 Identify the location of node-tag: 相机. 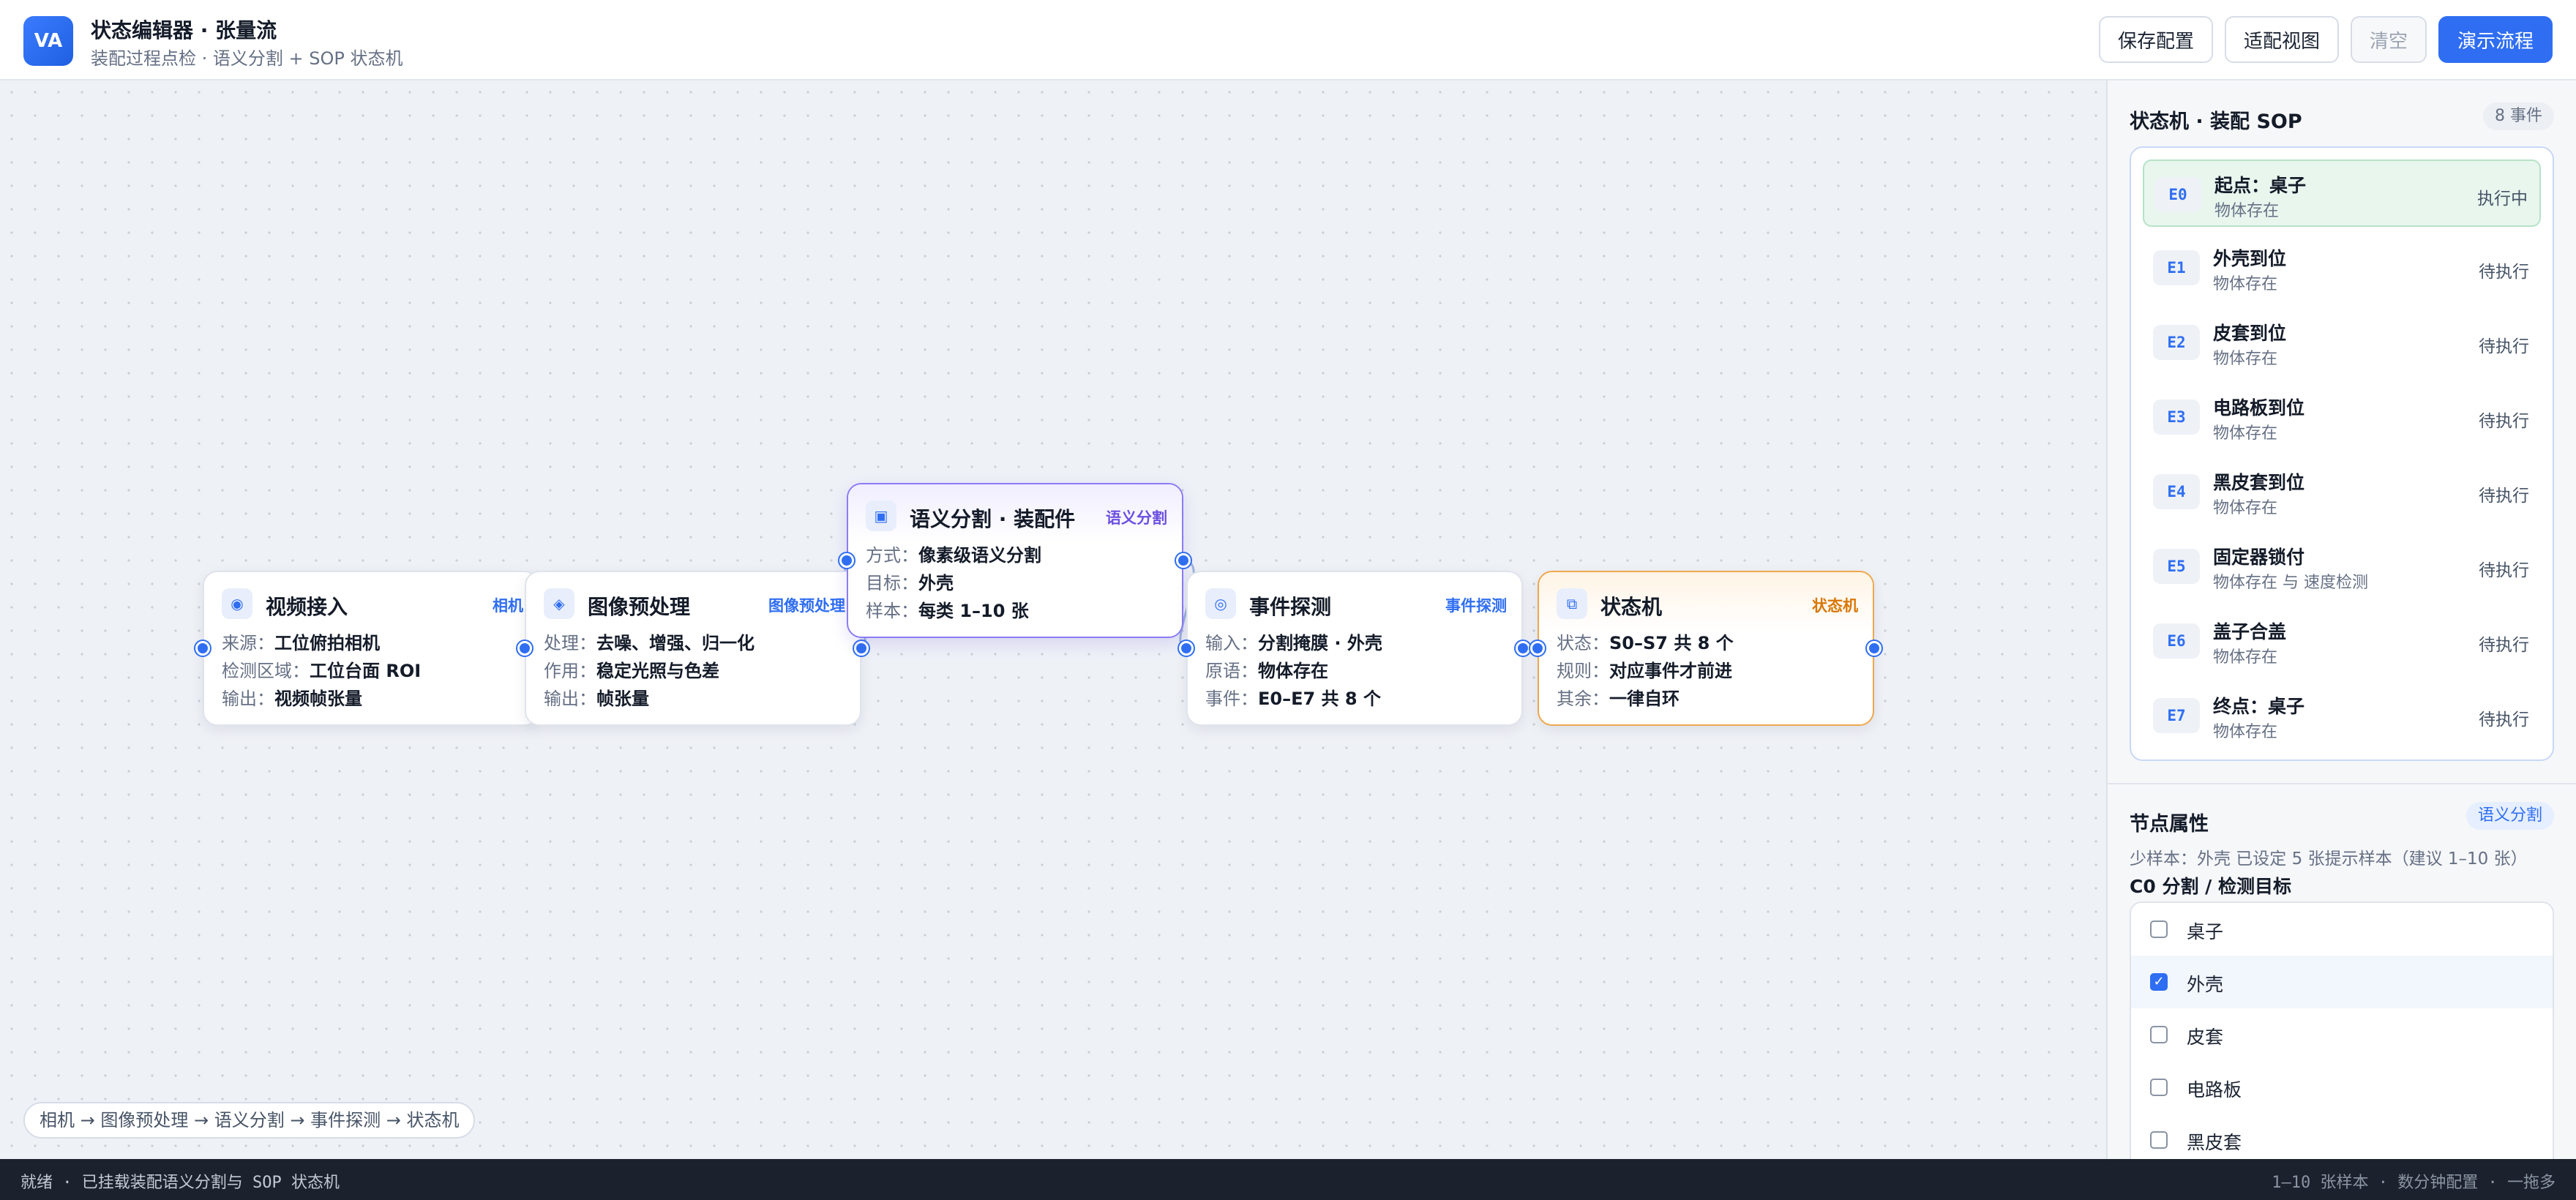
(508, 606).